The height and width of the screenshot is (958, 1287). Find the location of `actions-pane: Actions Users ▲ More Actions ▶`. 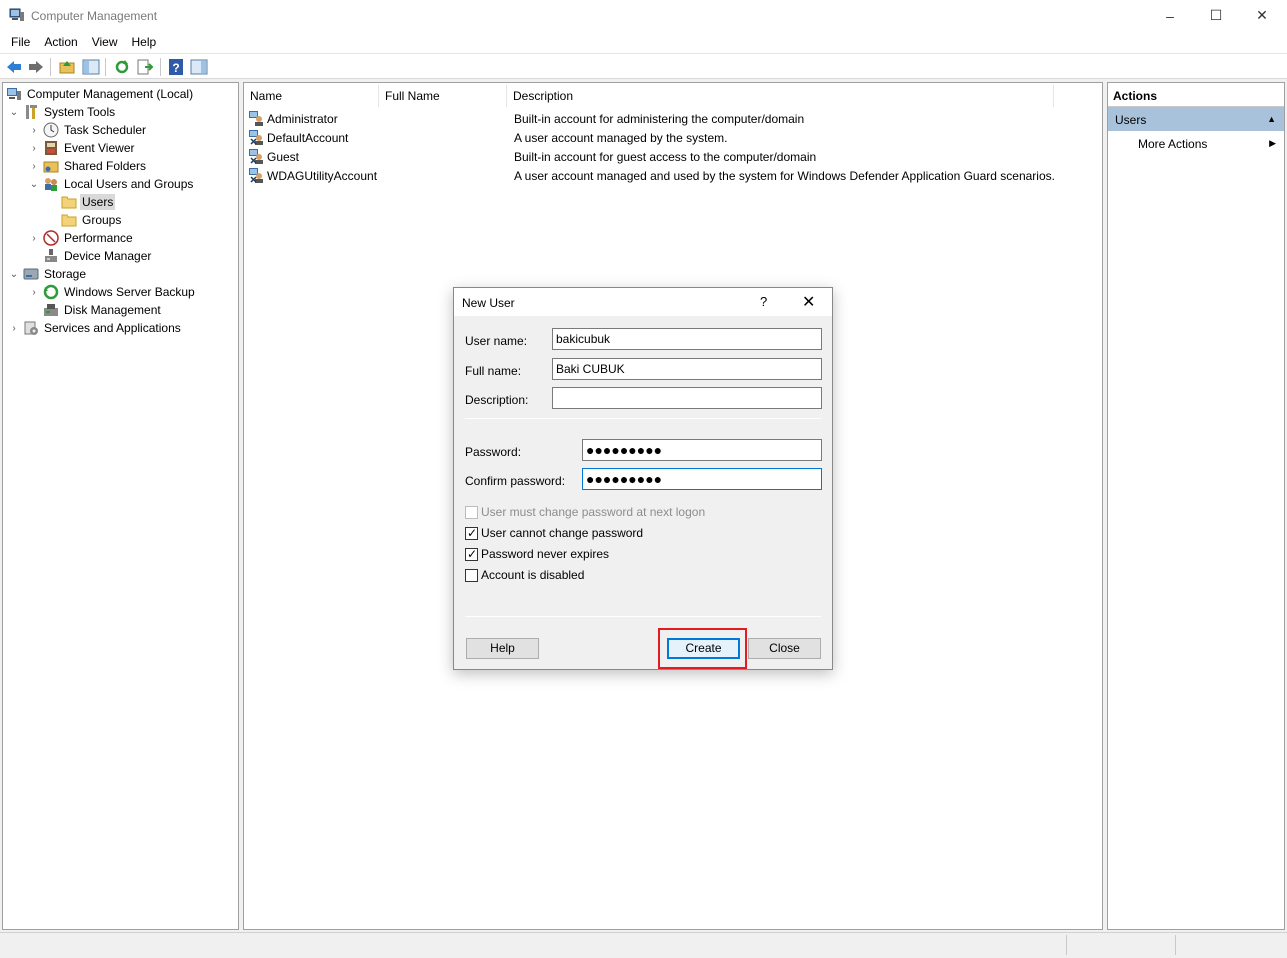

actions-pane: Actions Users ▲ More Actions ▶ is located at coordinates (1196, 506).